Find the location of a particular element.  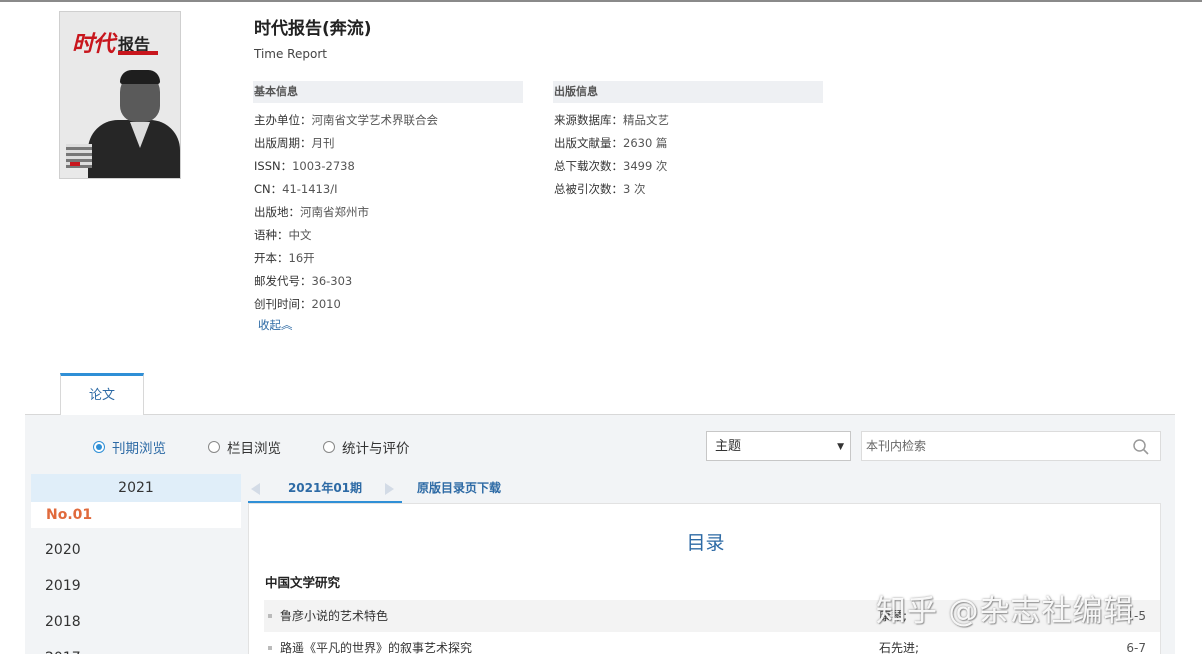

info-row-doc-count: 出版文献量：2630 篇 is located at coordinates (611, 143).